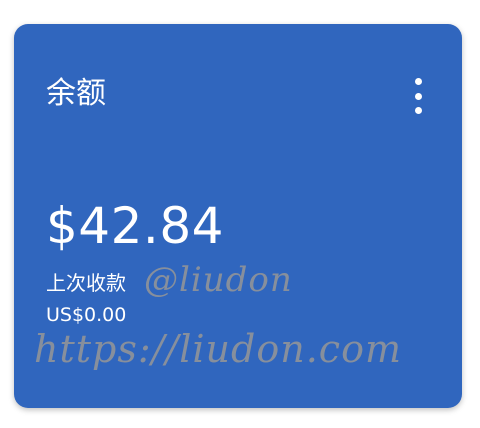 This screenshot has width=480, height=428. What do you see at coordinates (218, 349) in the screenshot?
I see `watermark-url: https://liudon.com` at bounding box center [218, 349].